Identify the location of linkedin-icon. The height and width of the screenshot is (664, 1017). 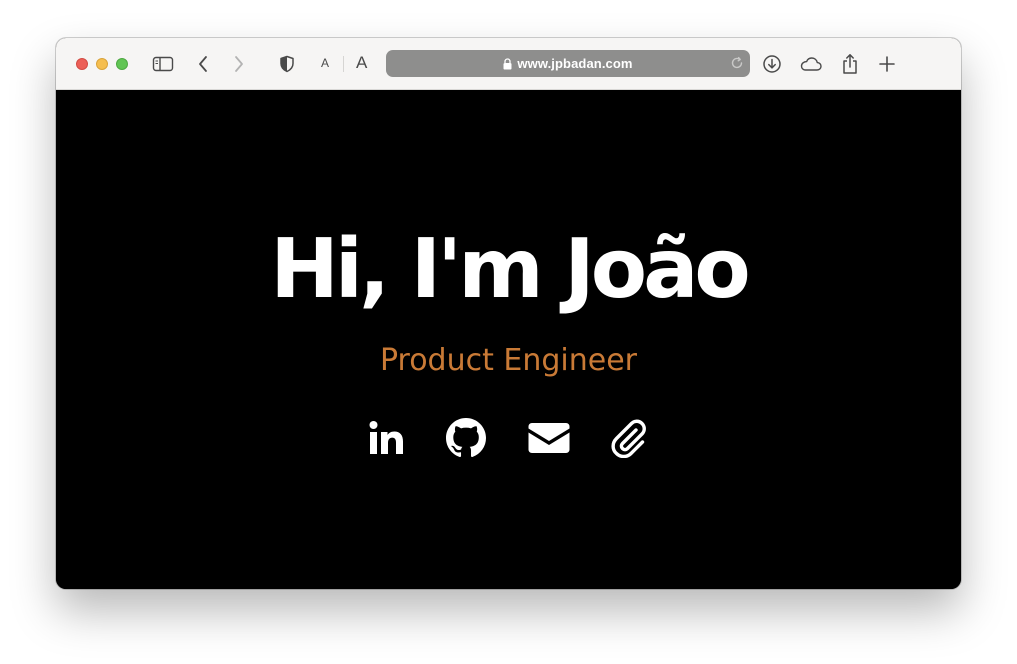
(386, 437).